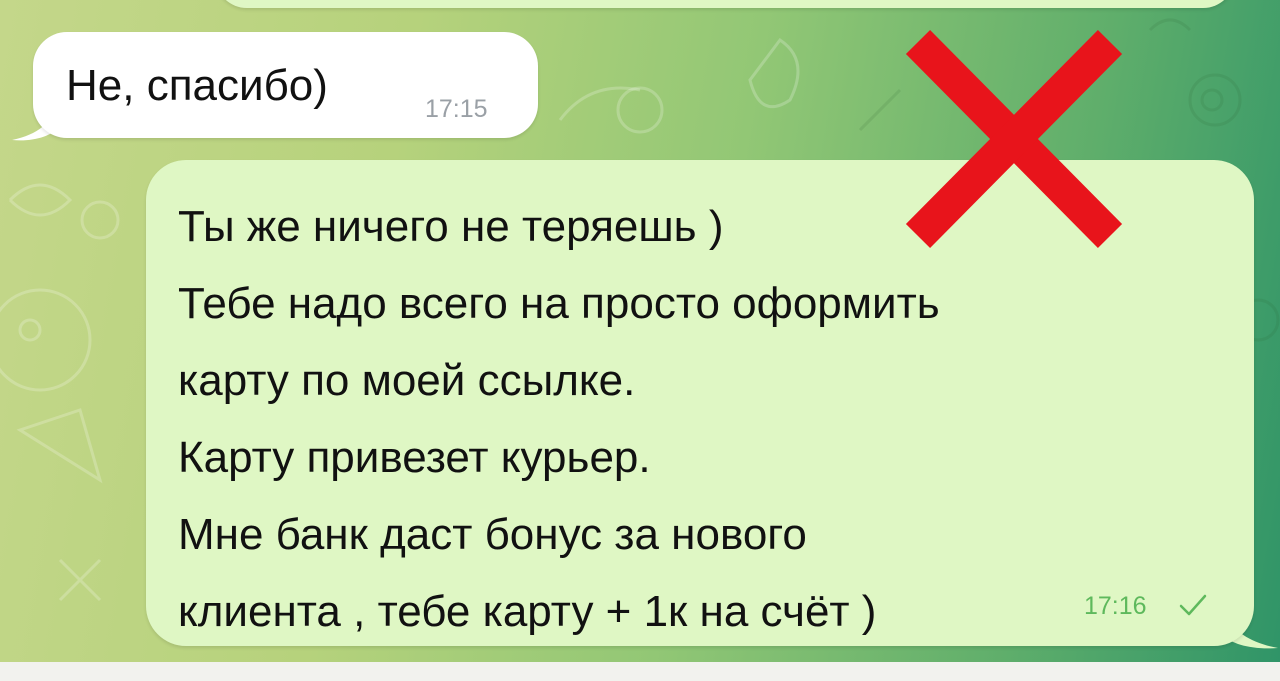 Image resolution: width=1280 pixels, height=681 pixels. I want to click on message-line: карту по моей ссылке., so click(407, 380).